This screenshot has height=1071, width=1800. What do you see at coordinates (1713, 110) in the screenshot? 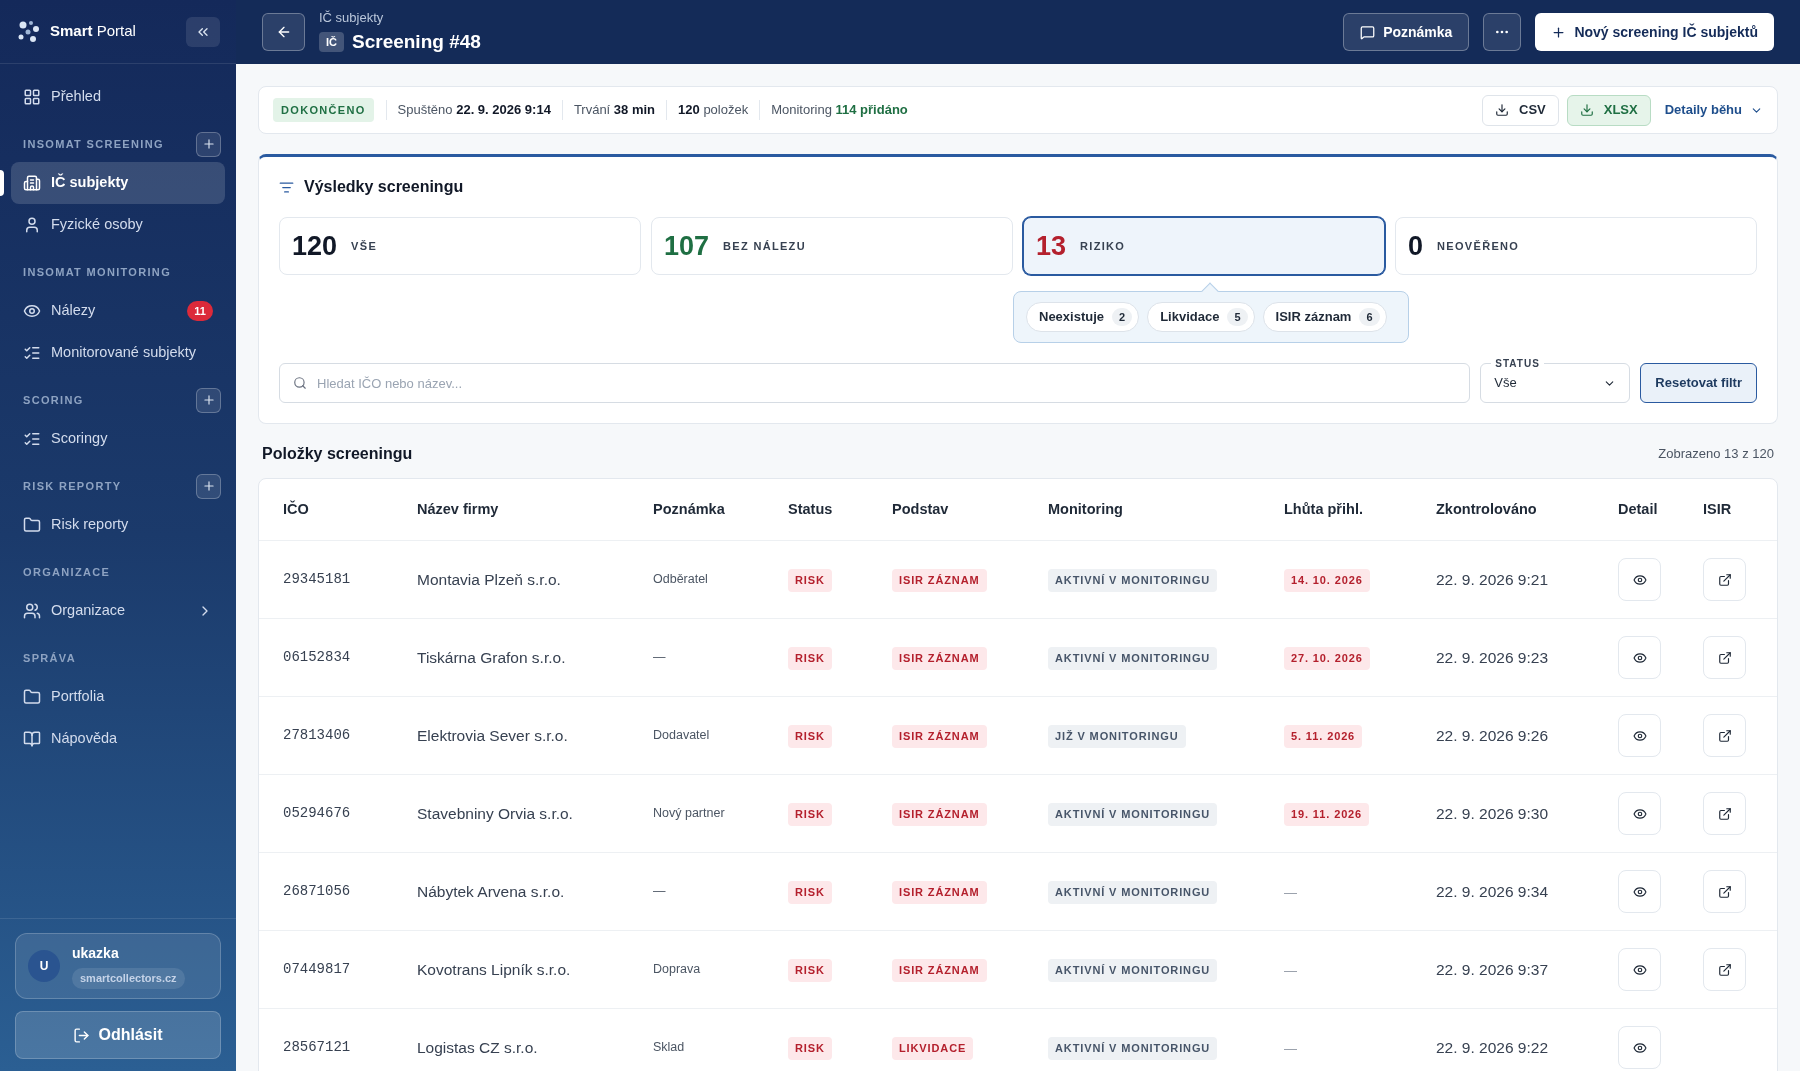
I see `details-toggle: Detaily běhu` at bounding box center [1713, 110].